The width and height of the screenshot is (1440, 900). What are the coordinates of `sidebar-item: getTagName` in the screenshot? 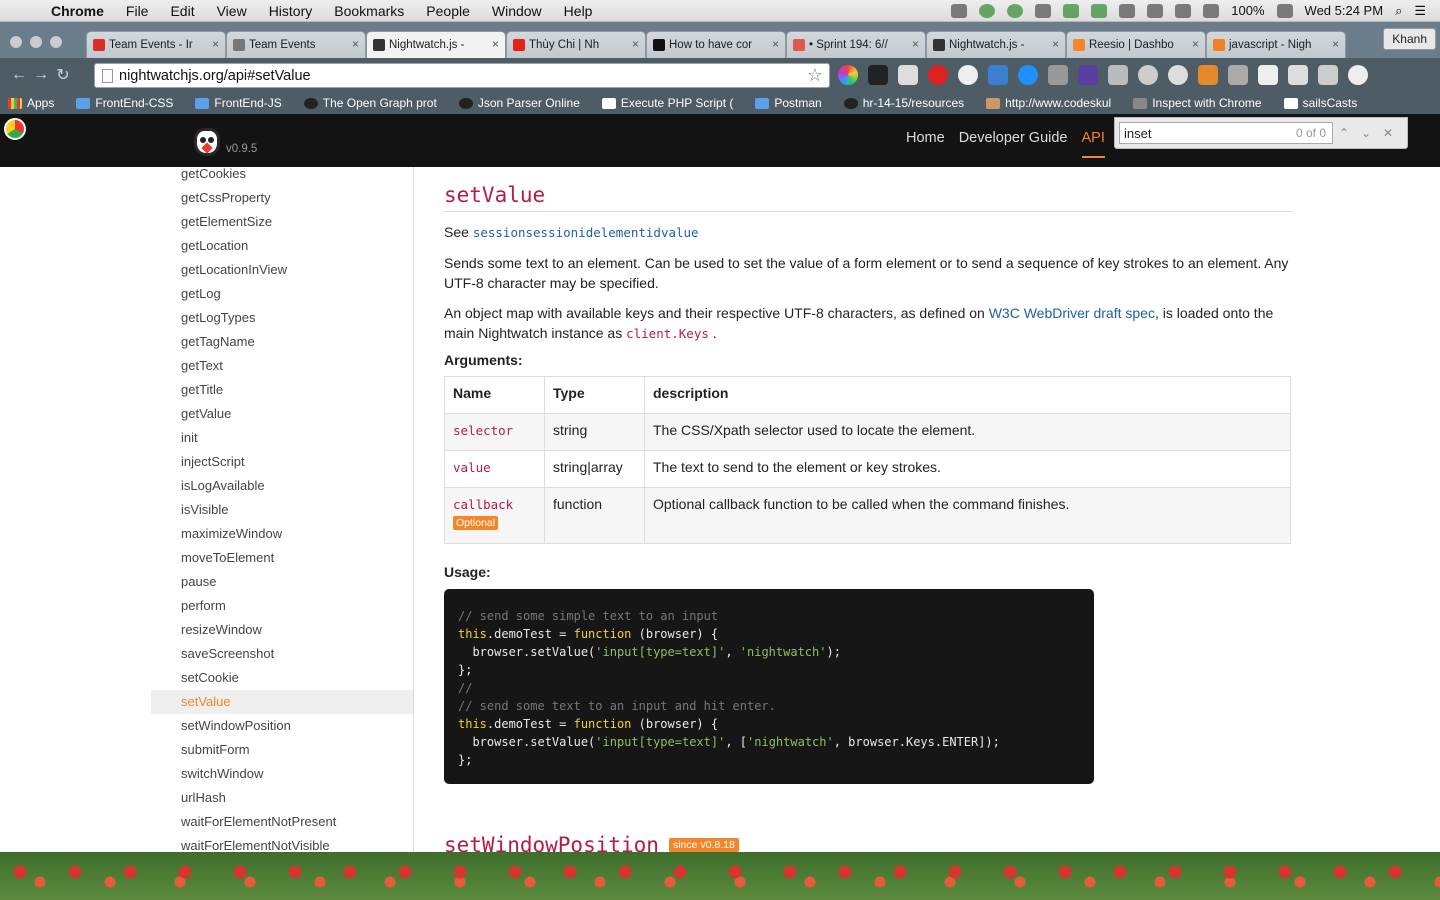 It's located at (282, 342).